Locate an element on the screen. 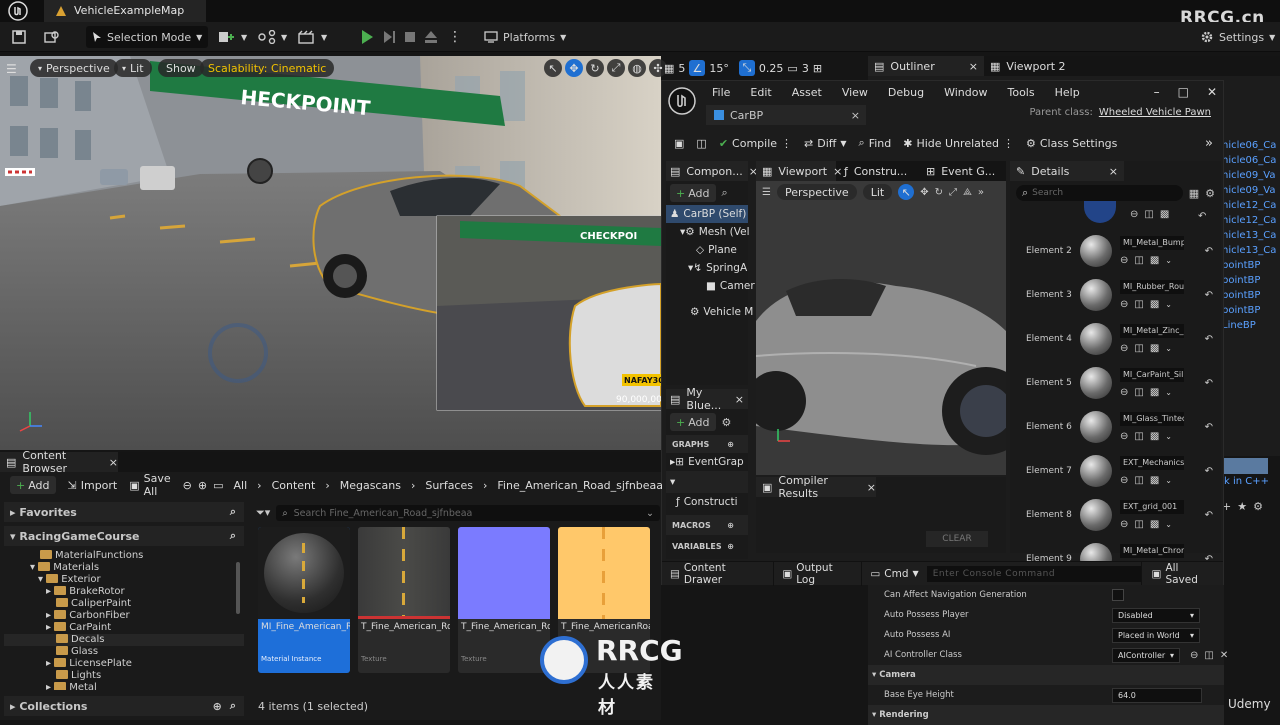 The image size is (1280, 725). lit-button: ▾ Lit is located at coordinates (133, 68).